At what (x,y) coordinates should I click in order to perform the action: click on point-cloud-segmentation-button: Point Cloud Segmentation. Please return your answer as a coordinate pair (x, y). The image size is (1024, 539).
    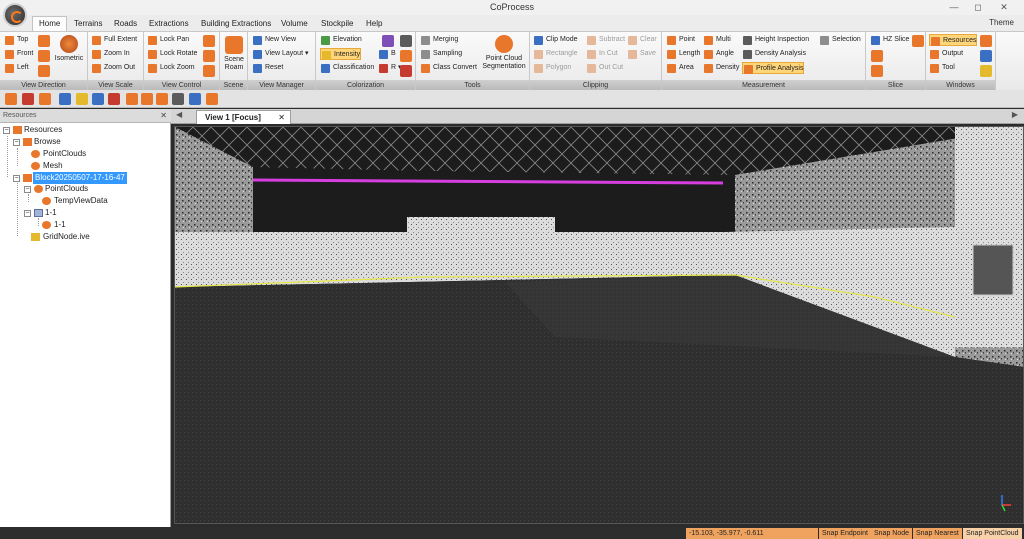
    Looking at the image, I should click on (504, 53).